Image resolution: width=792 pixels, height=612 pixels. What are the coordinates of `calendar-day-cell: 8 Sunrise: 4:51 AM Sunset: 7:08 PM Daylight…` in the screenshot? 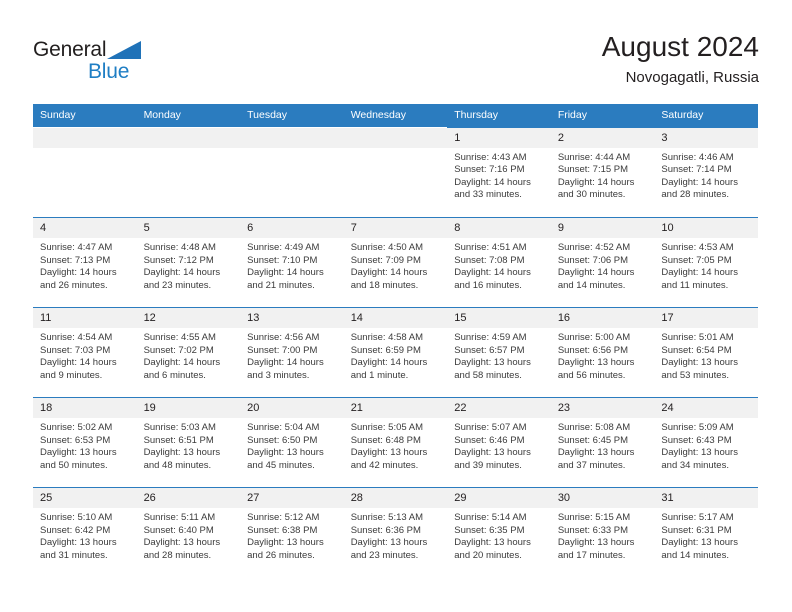 It's located at (499, 262).